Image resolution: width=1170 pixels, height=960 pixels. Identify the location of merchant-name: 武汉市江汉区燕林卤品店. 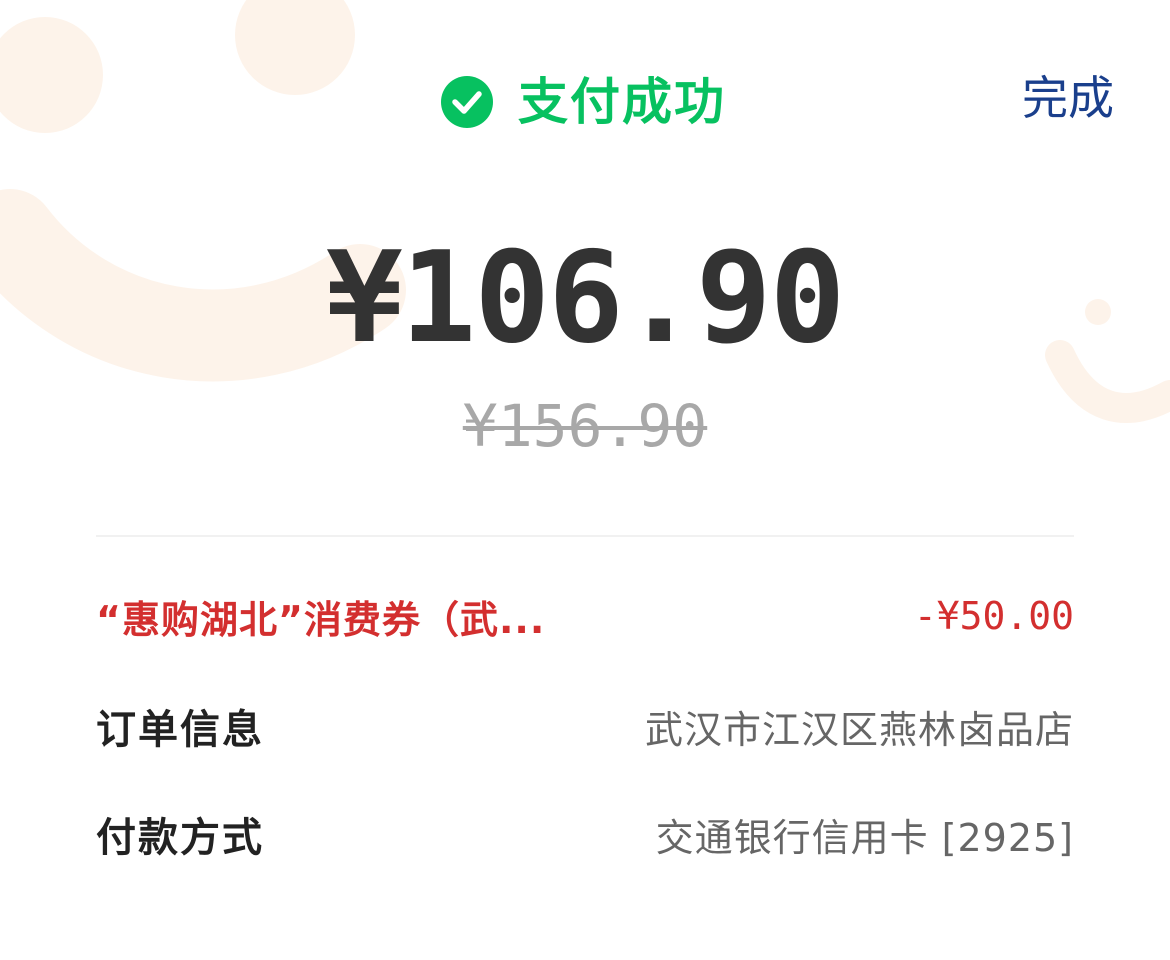
(859, 729).